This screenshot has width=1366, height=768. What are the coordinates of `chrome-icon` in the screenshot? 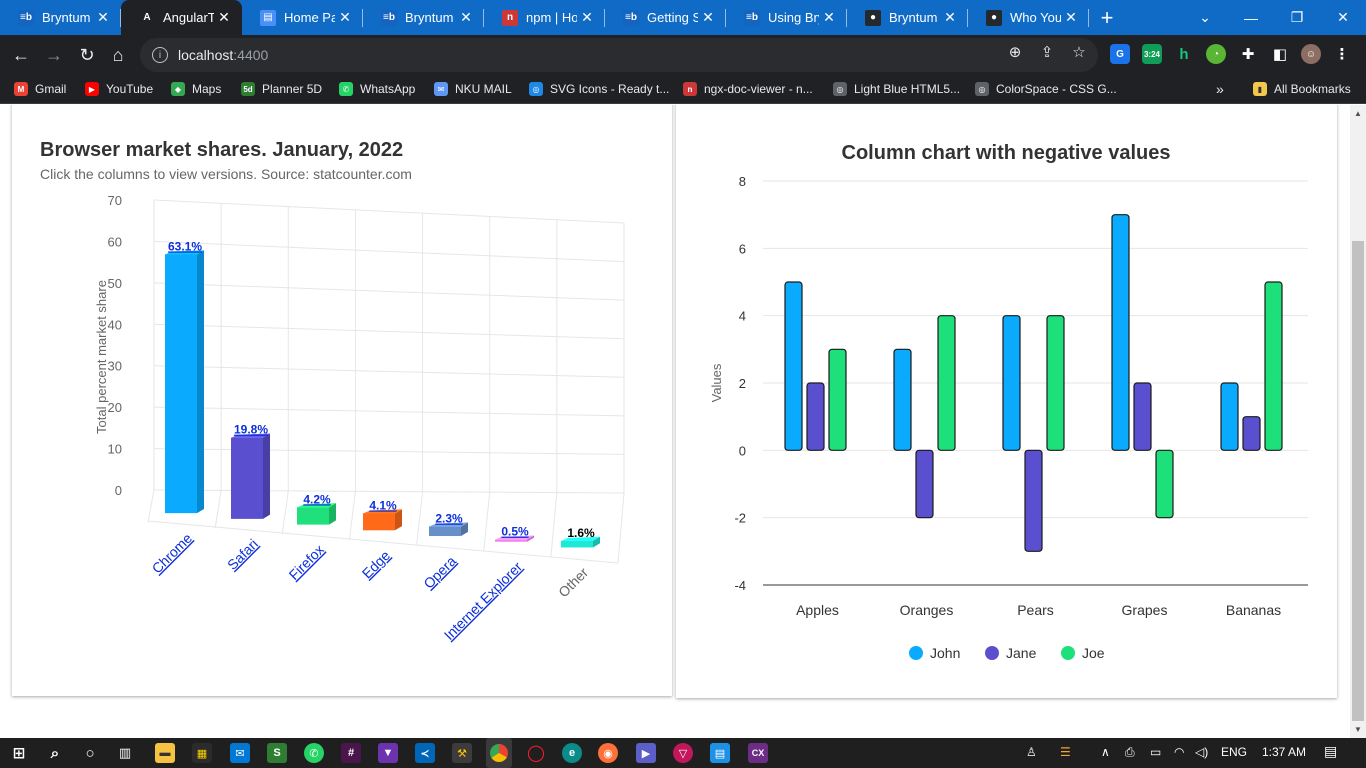 It's located at (499, 753).